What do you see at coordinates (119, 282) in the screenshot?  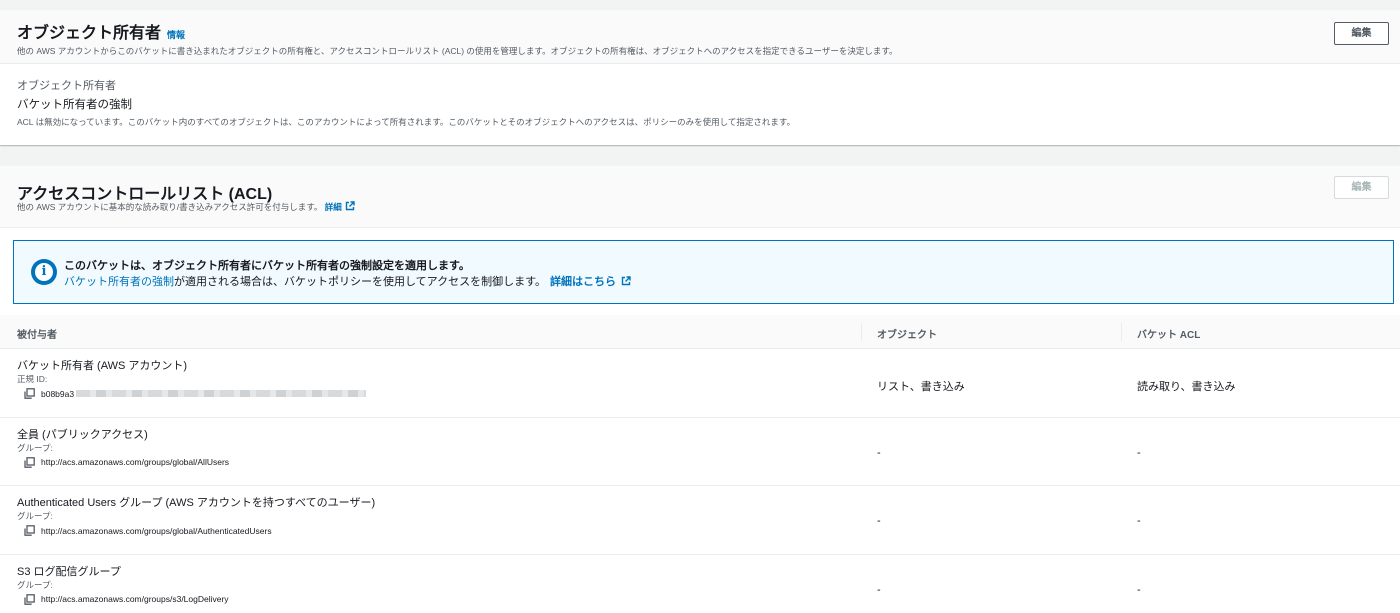 I see `bucket-owner-enforced-link: バケット所有者の強制` at bounding box center [119, 282].